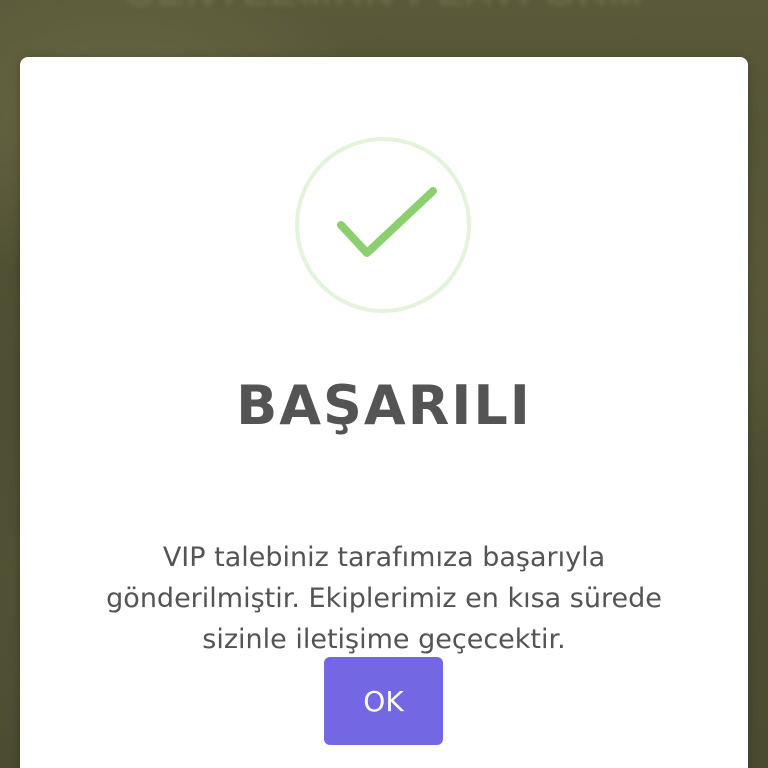 Image resolution: width=768 pixels, height=768 pixels. Describe the element at coordinates (383, 701) in the screenshot. I see `ok-button: OK` at that location.